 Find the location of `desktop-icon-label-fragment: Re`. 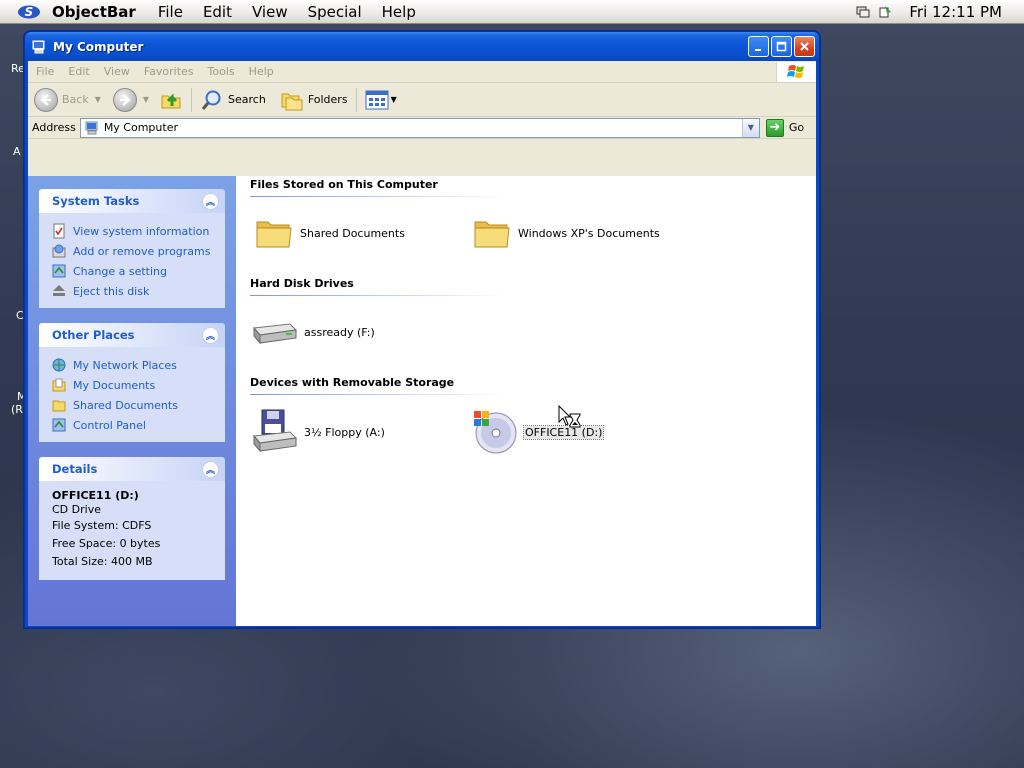

desktop-icon-label-fragment: Re is located at coordinates (18, 68).